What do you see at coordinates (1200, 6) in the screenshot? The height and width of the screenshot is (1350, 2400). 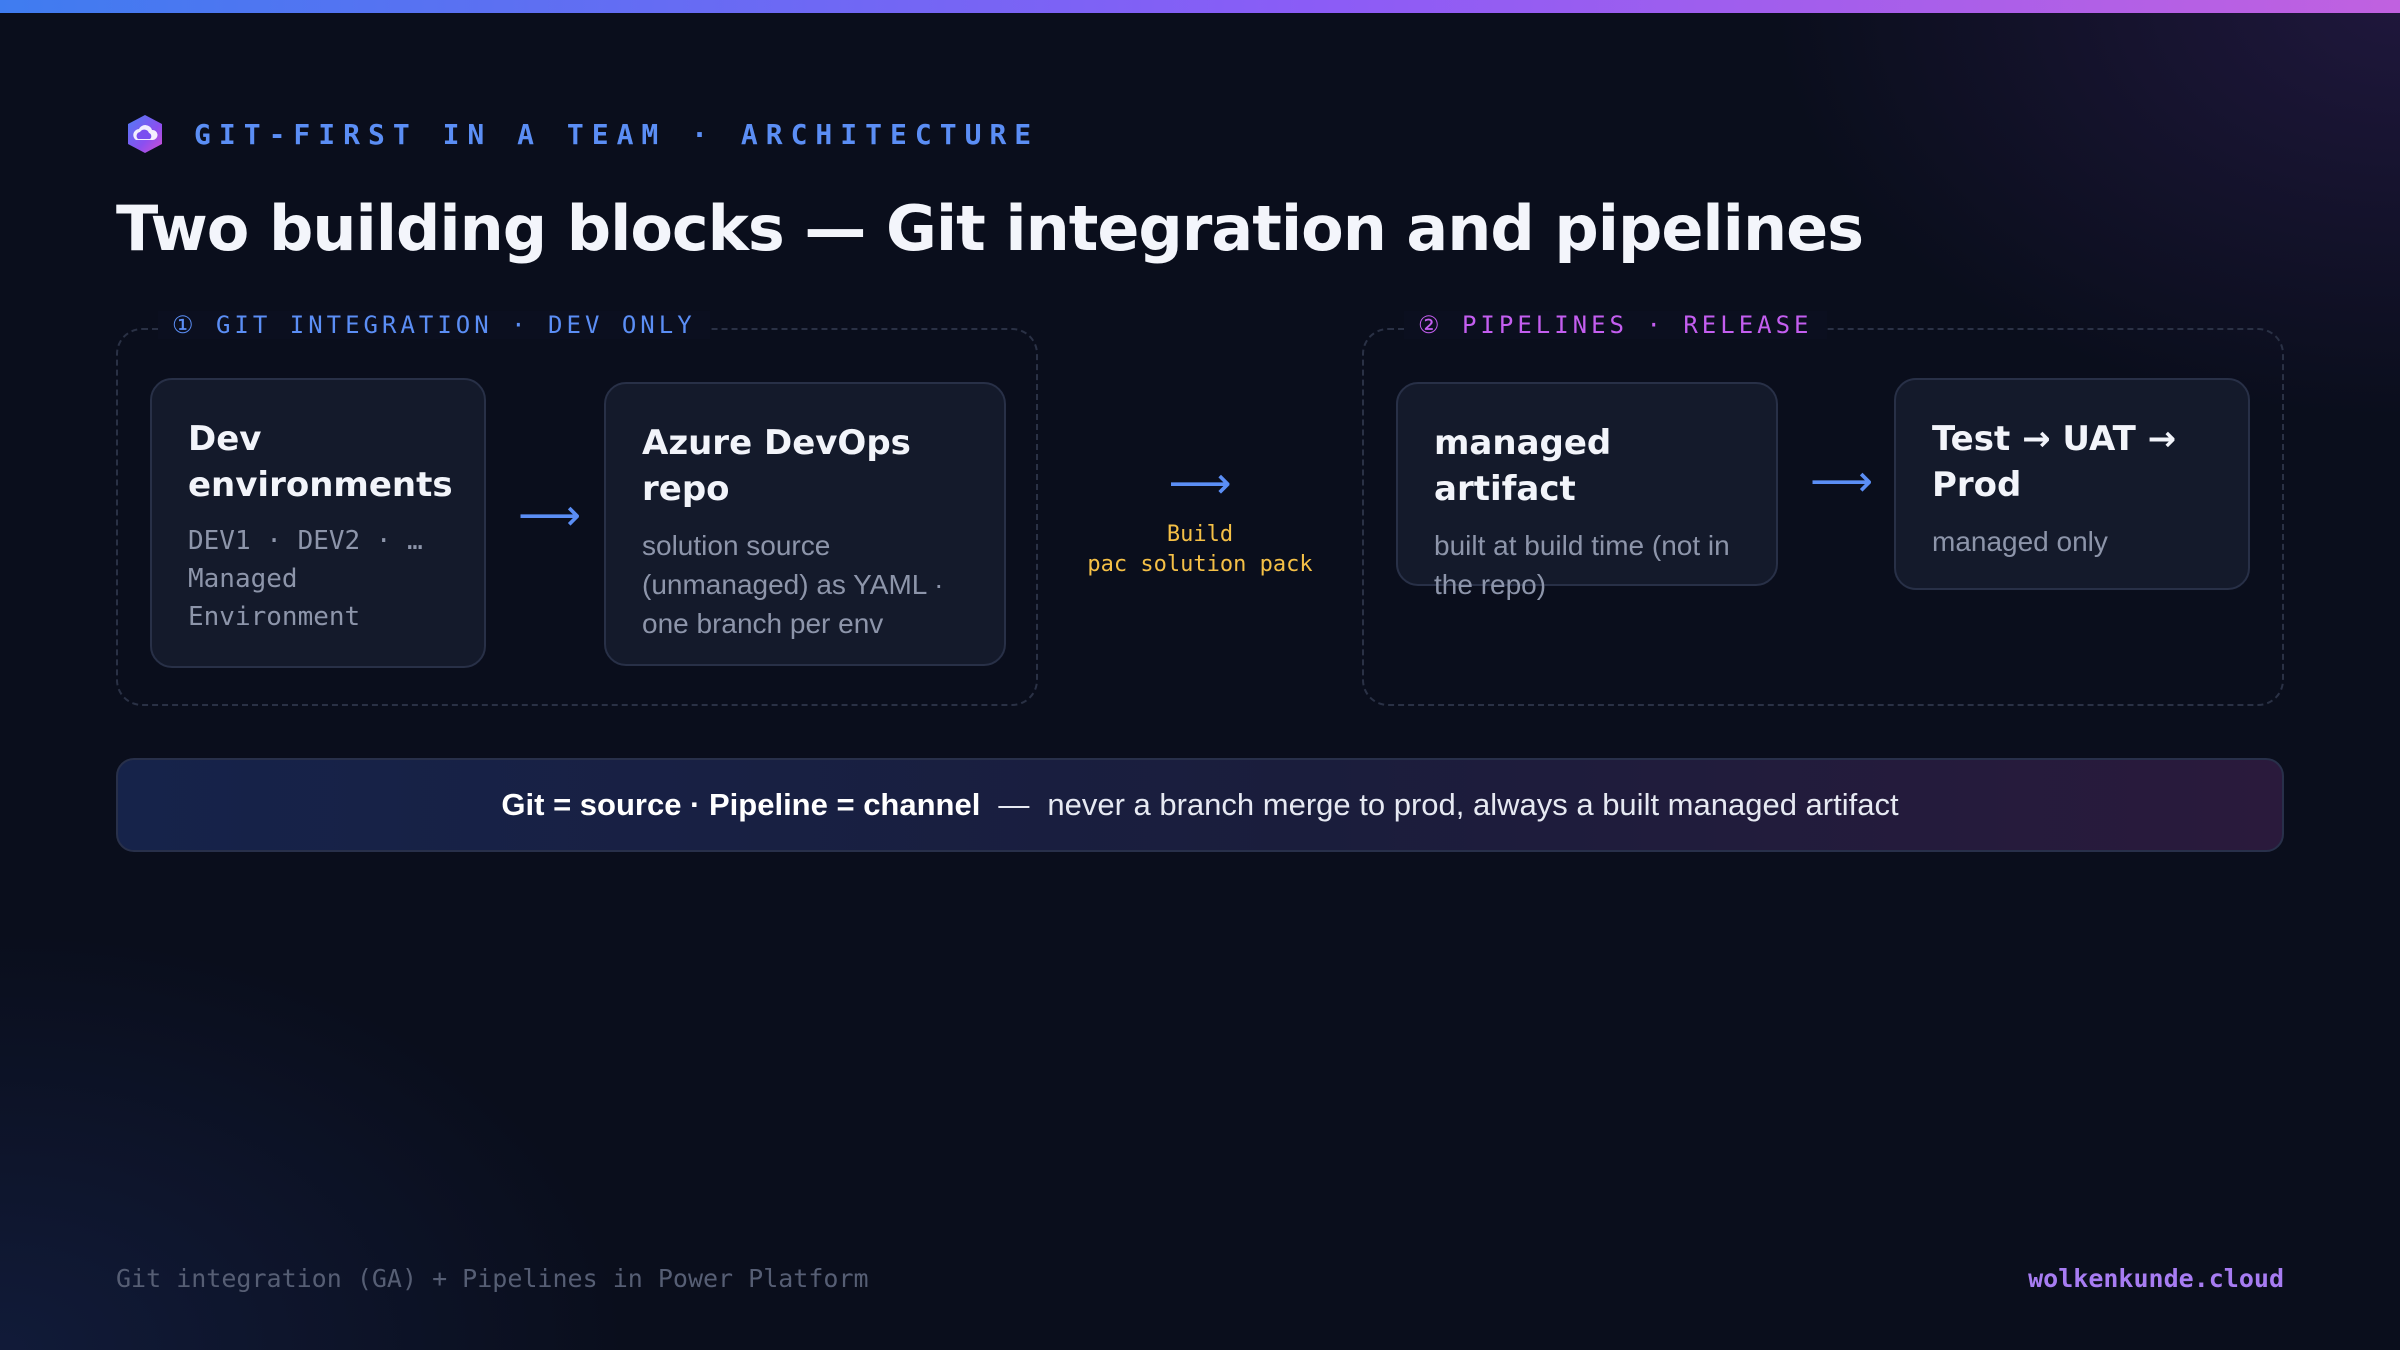 I see `top-accent-bar` at bounding box center [1200, 6].